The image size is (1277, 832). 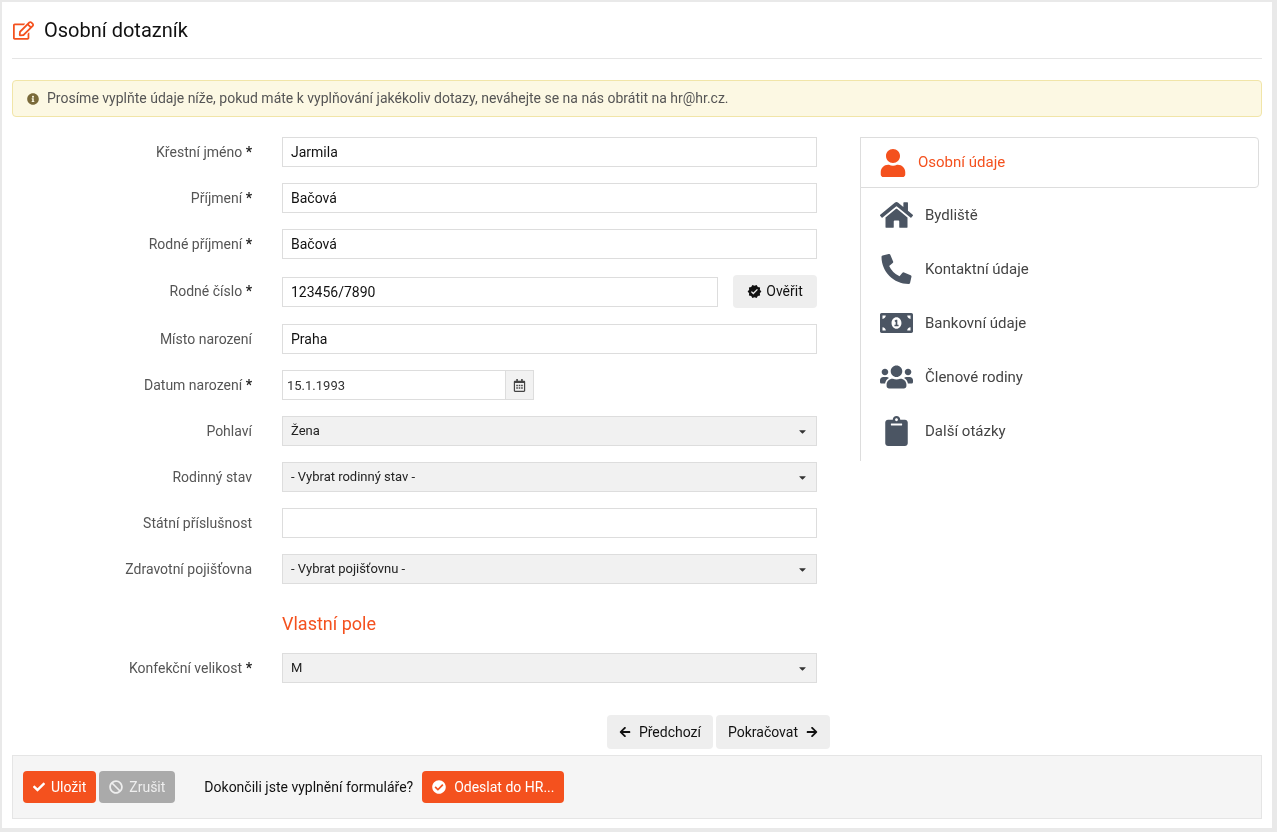 What do you see at coordinates (198, 385) in the screenshot?
I see `field-label: Datum narození *` at bounding box center [198, 385].